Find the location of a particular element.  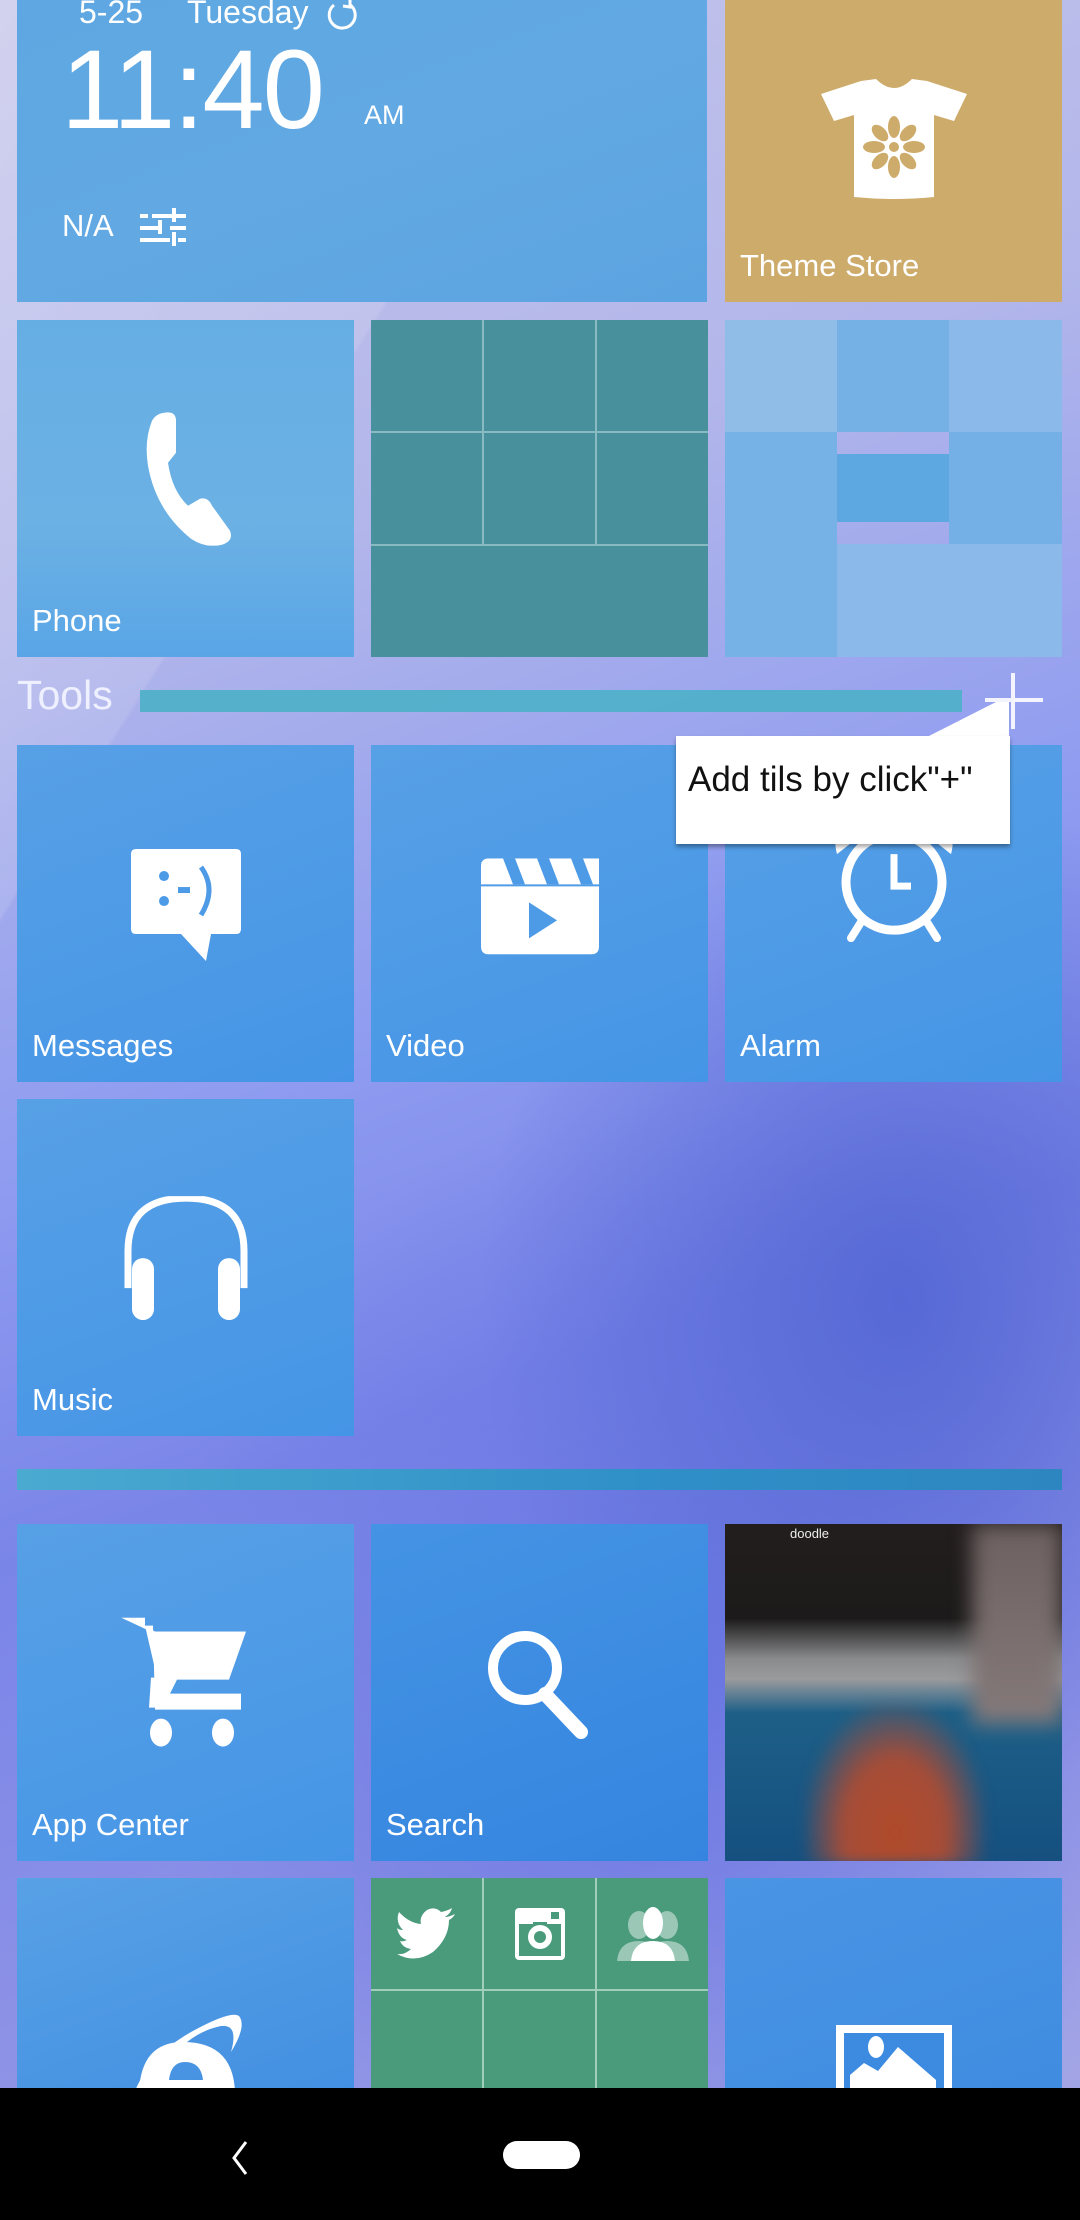

add-tiles-tooltip: Add tils by click"+" is located at coordinates (843, 790).